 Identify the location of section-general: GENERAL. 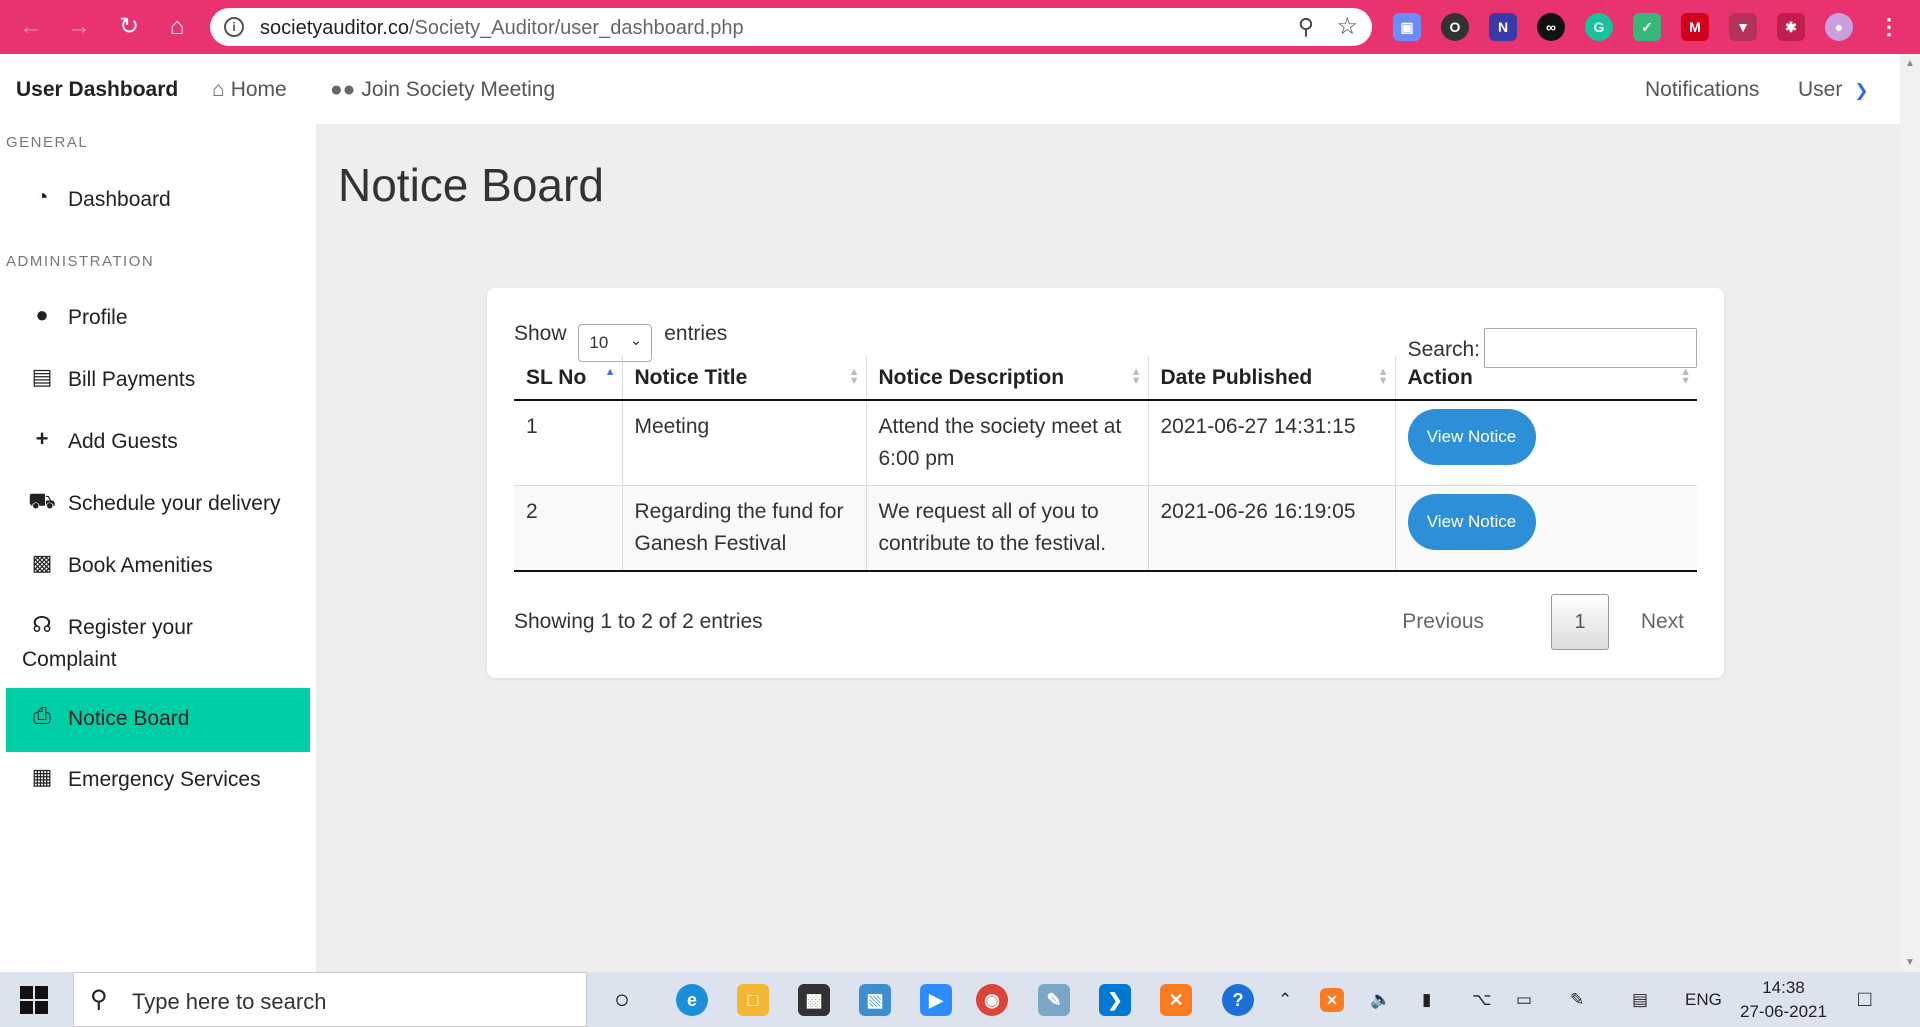
(47, 142).